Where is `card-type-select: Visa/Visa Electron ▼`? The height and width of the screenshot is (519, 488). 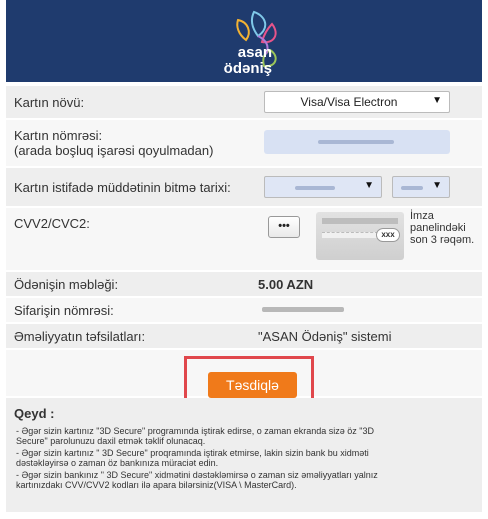 card-type-select: Visa/Visa Electron ▼ is located at coordinates (357, 102).